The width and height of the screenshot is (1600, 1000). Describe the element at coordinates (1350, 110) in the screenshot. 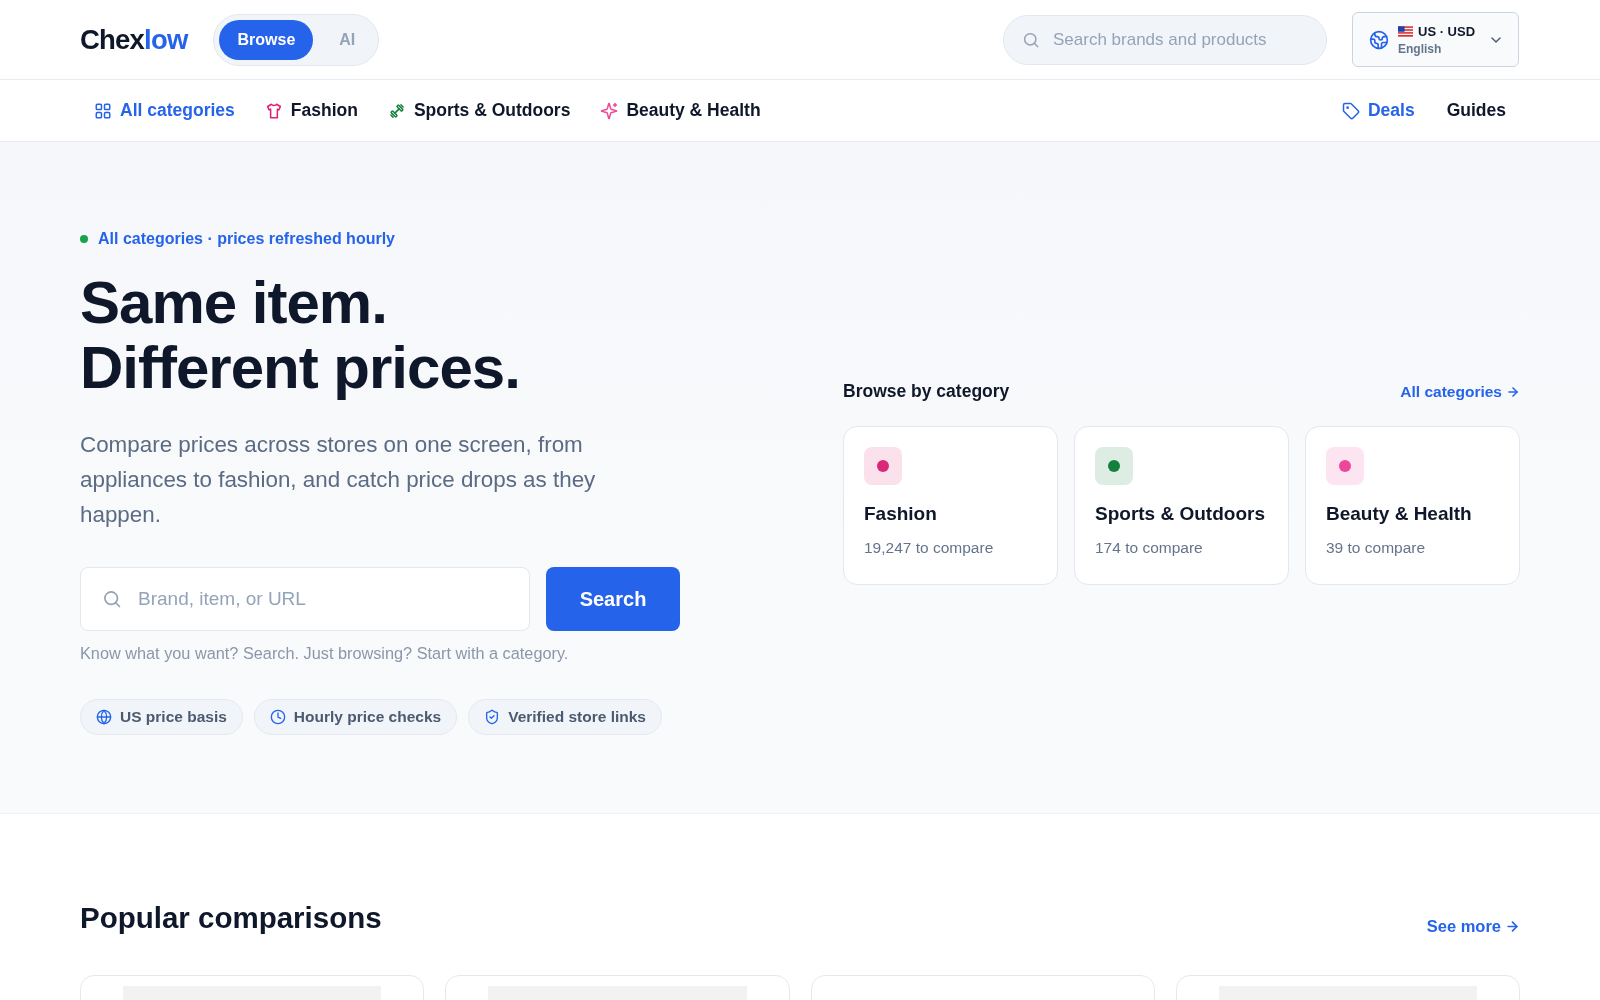

I see `tag-icon` at that location.